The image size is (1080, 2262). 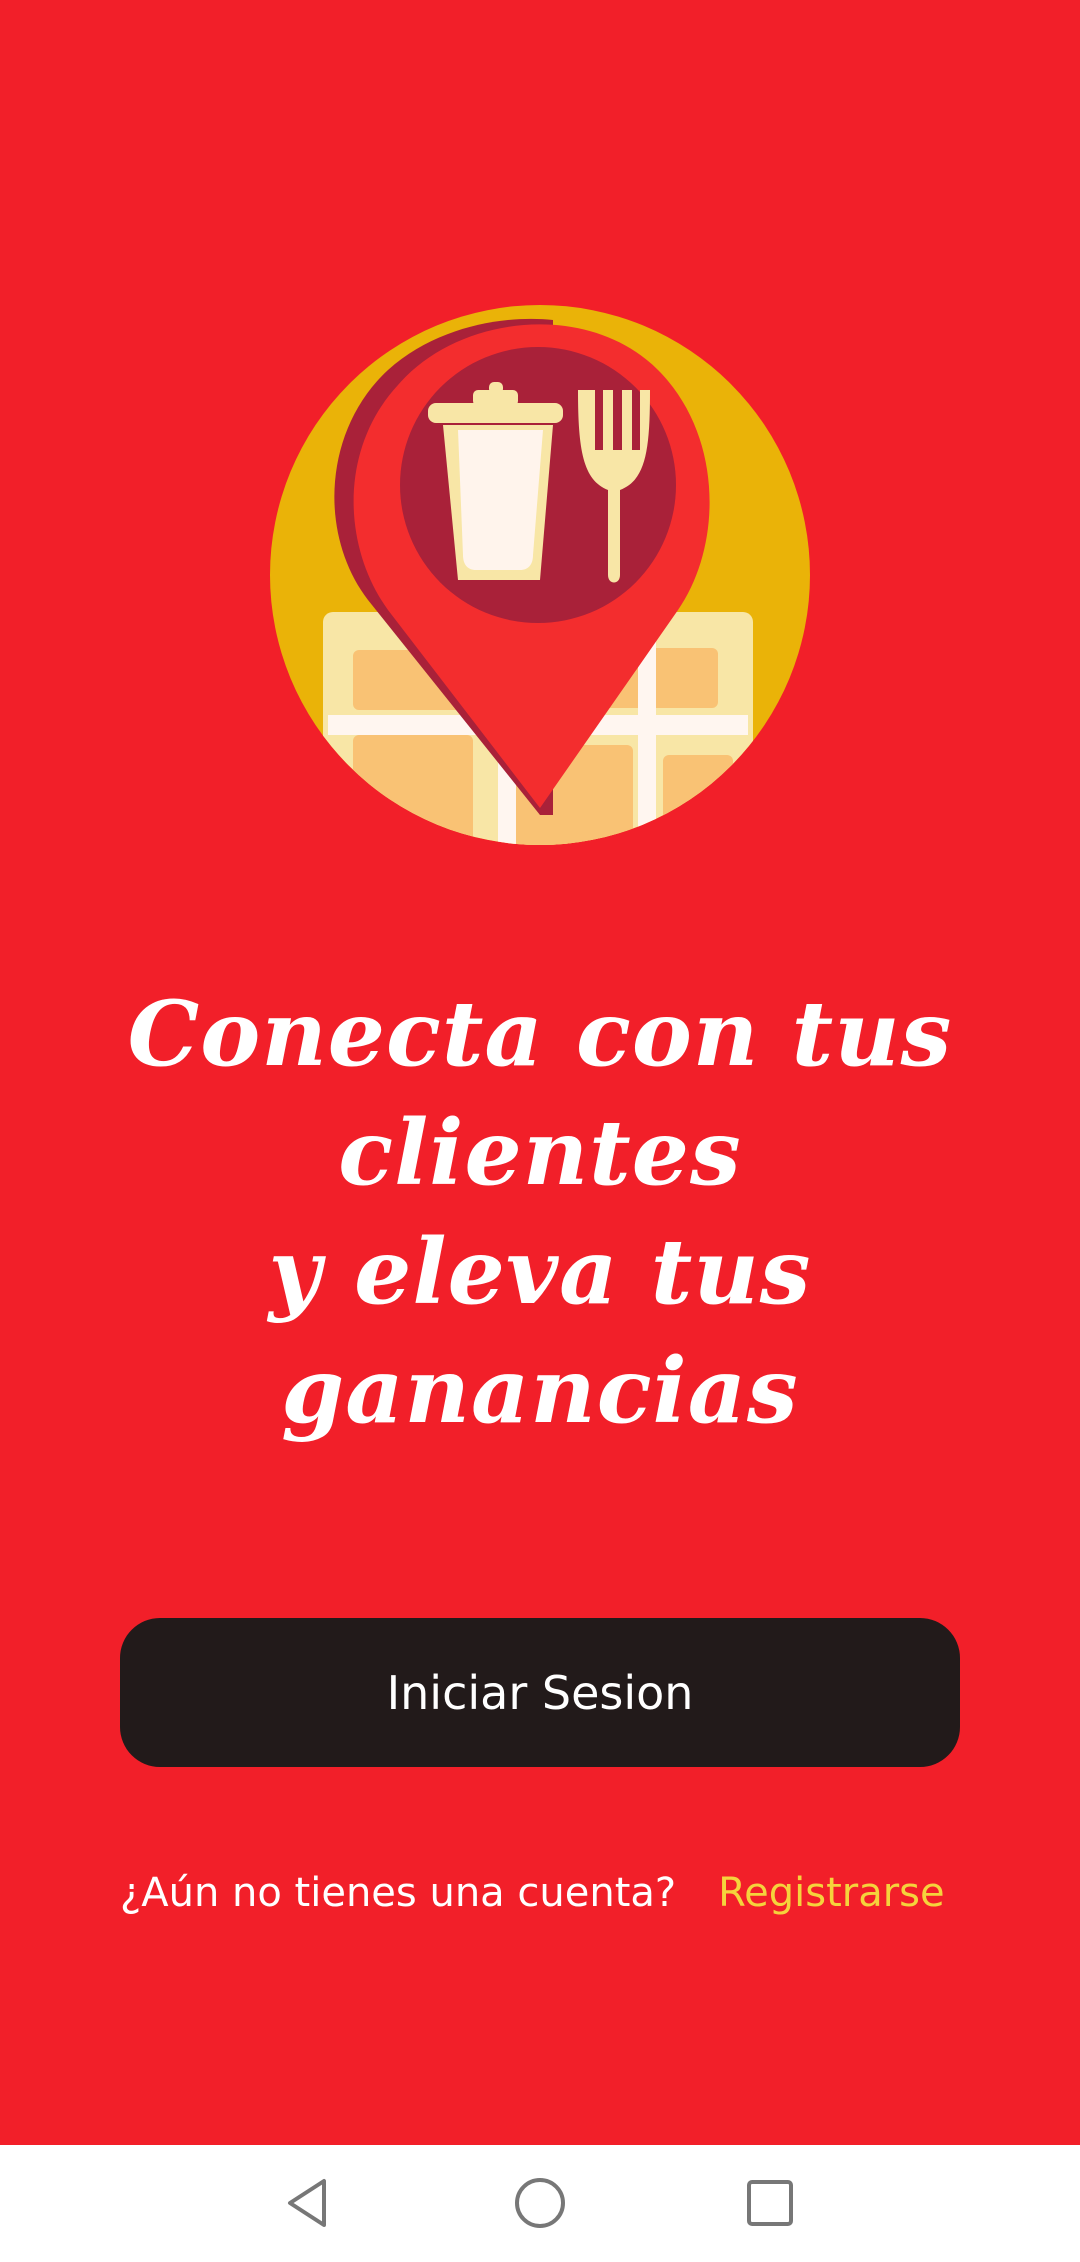 I want to click on register-prompt: ¿Aún no tienes una cuenta?, so click(x=398, y=1893).